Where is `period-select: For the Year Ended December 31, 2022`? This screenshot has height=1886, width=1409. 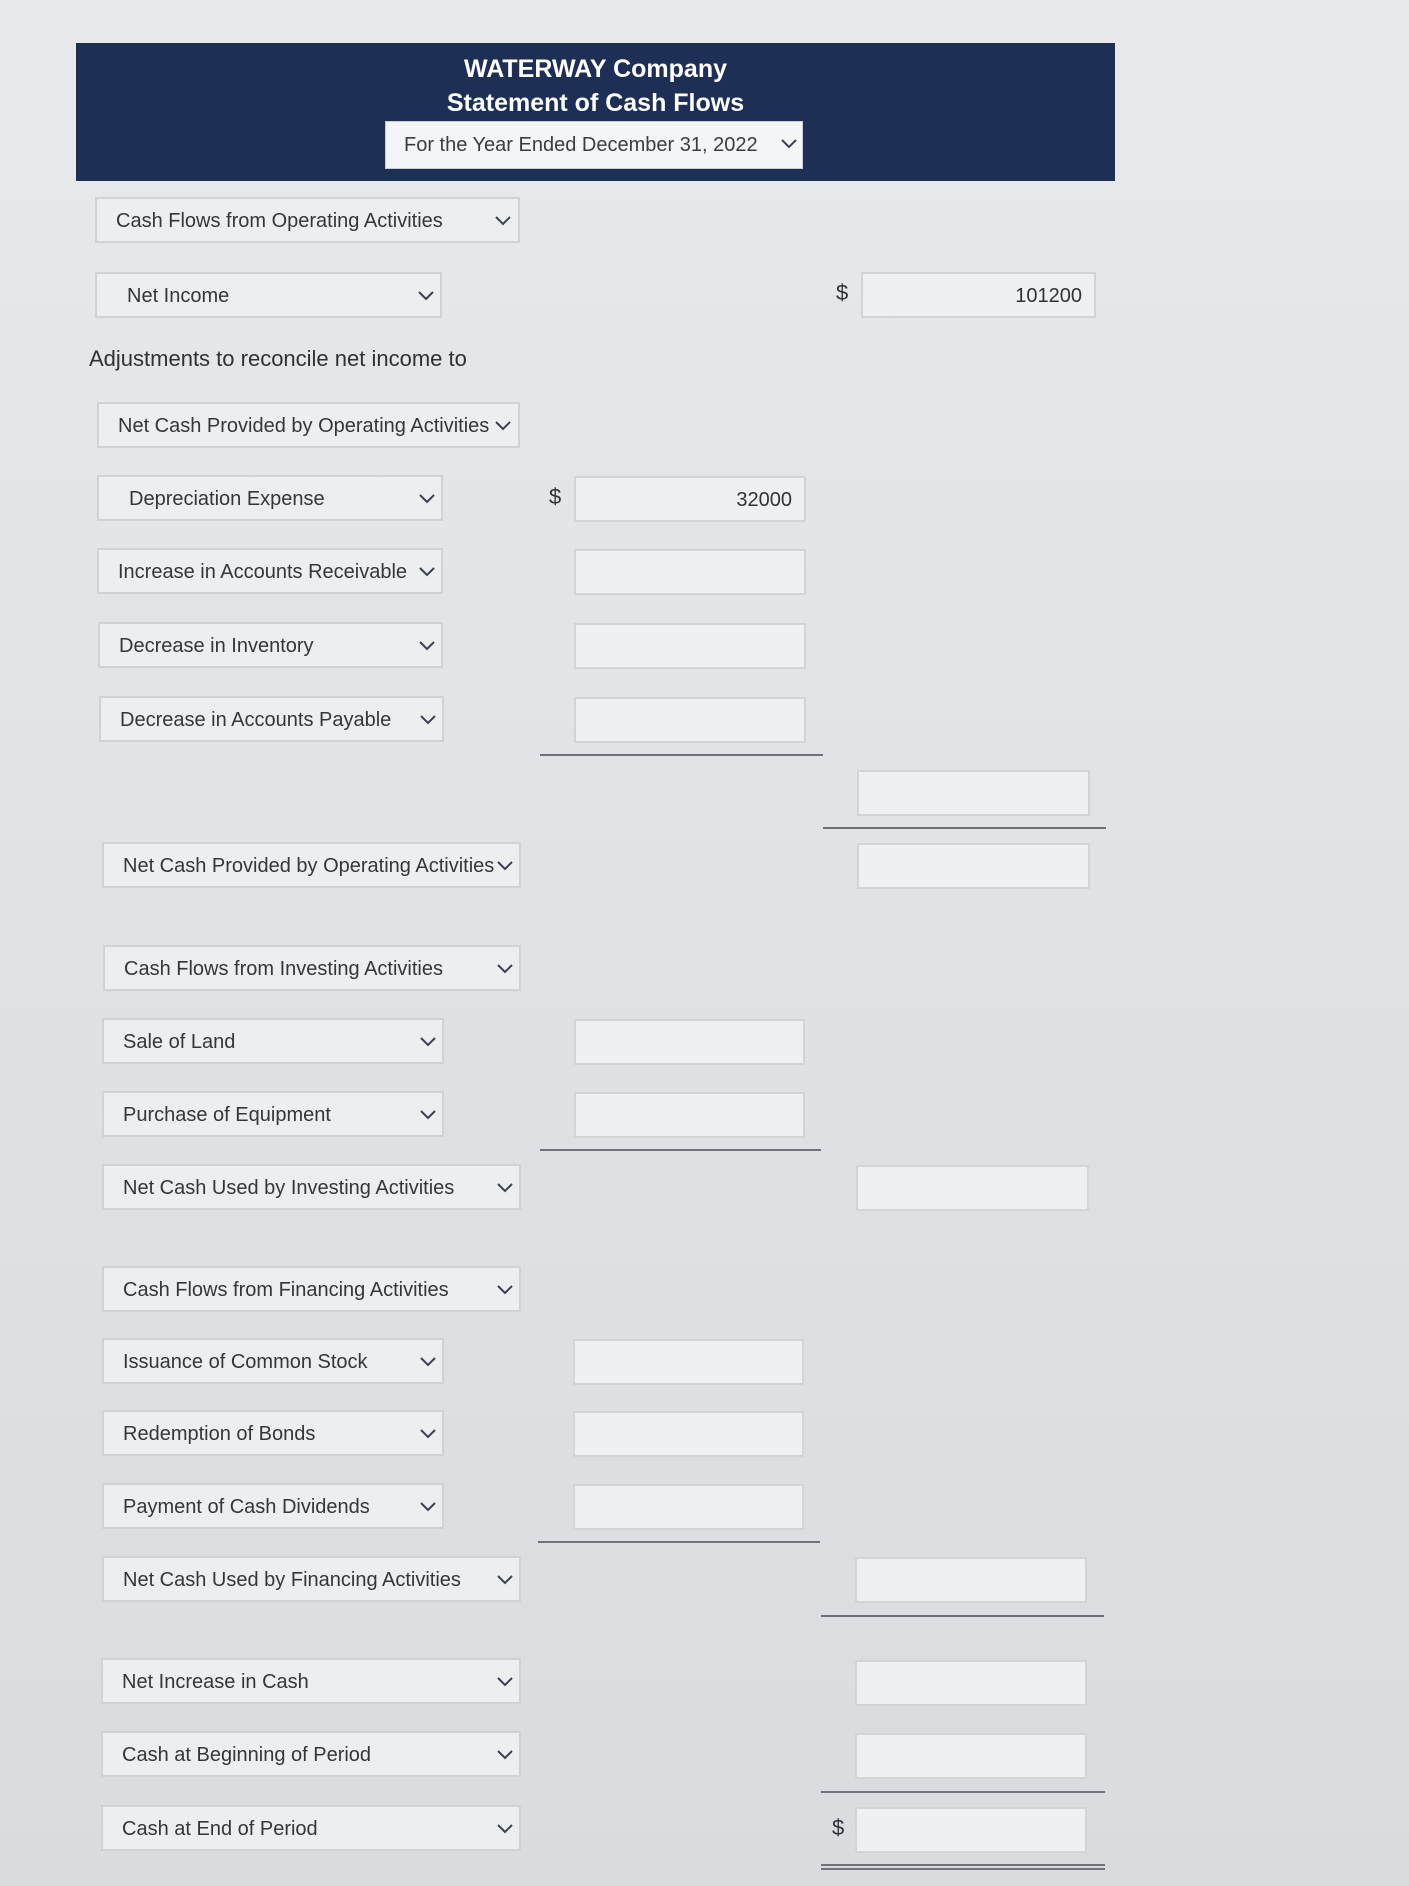 period-select: For the Year Ended December 31, 2022 is located at coordinates (594, 145).